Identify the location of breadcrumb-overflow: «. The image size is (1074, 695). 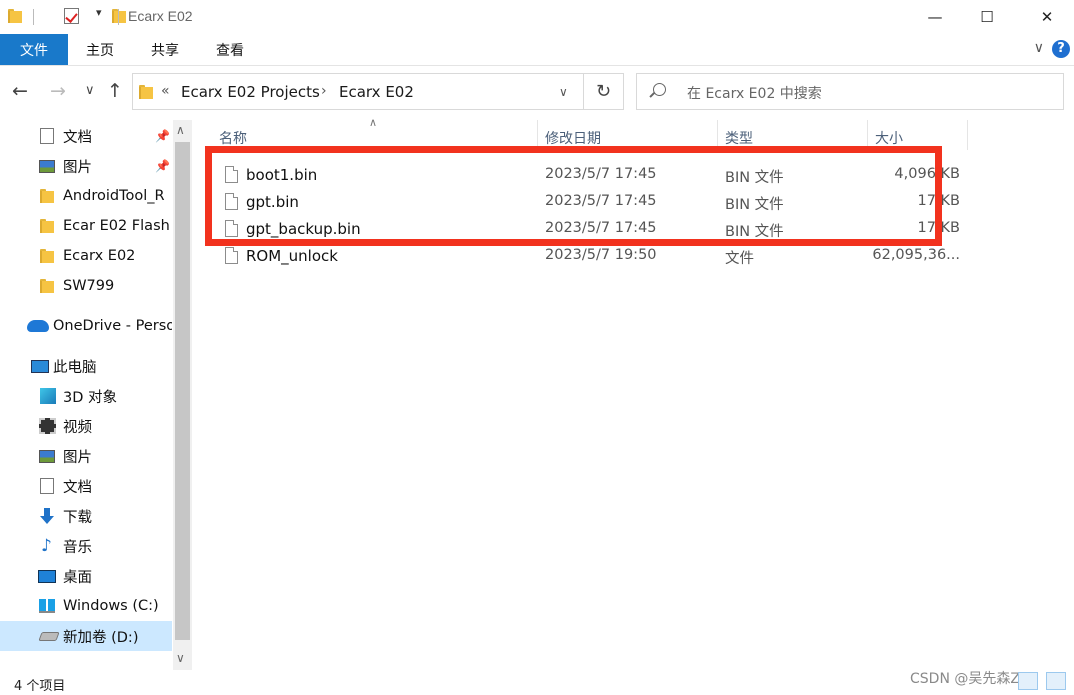
(165, 91).